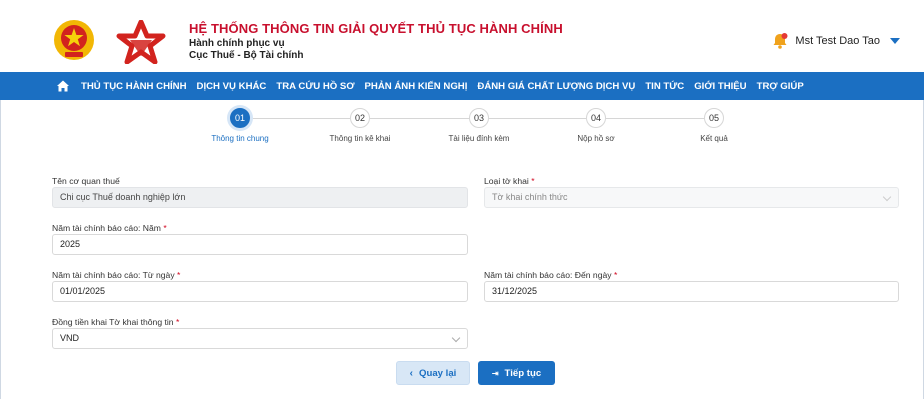 The image size is (924, 399). What do you see at coordinates (495, 373) in the screenshot?
I see `next-arrow-icon: ⇥` at bounding box center [495, 373].